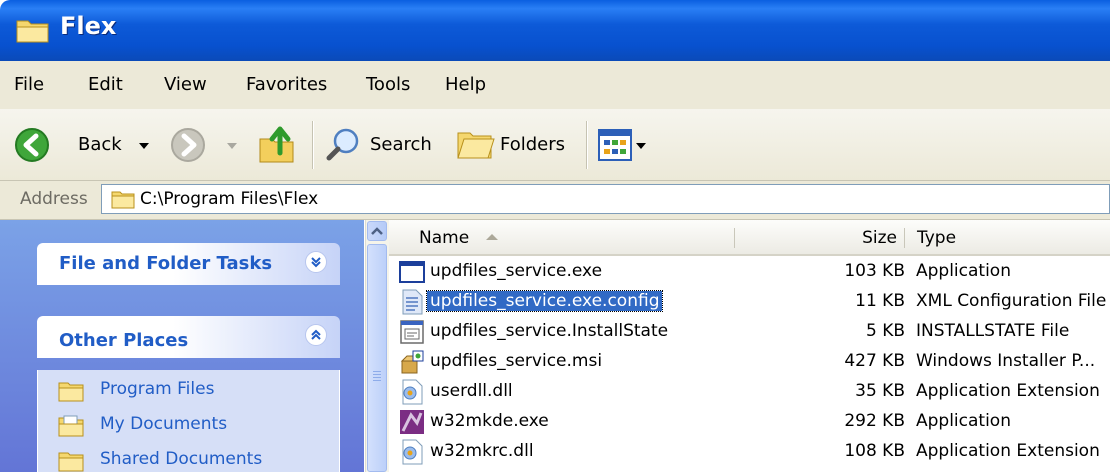 The height and width of the screenshot is (473, 1110). I want to click on views-button, so click(624, 145).